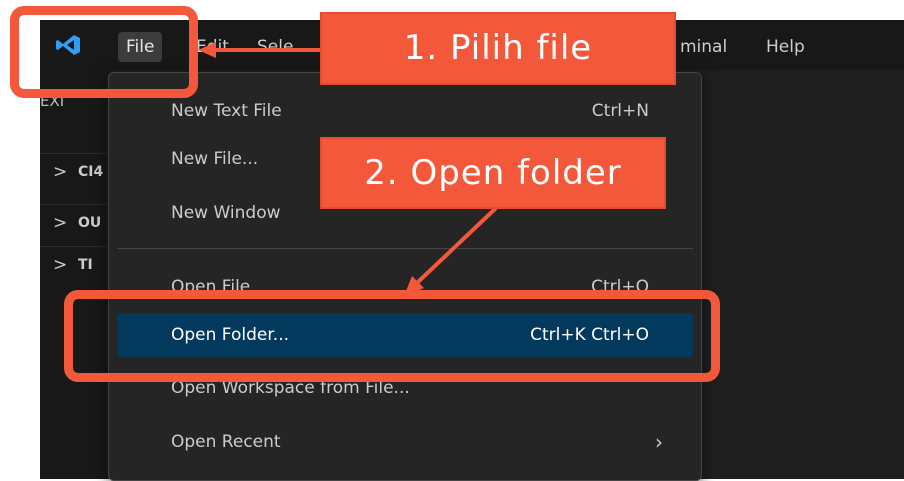 The width and height of the screenshot is (904, 481). Describe the element at coordinates (405, 248) in the screenshot. I see `menu-separator` at that location.